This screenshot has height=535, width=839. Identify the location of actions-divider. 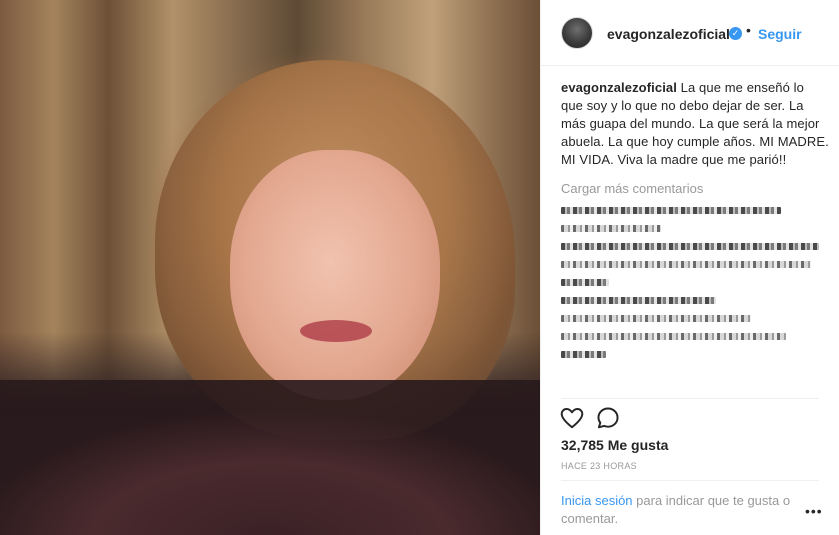
(690, 398).